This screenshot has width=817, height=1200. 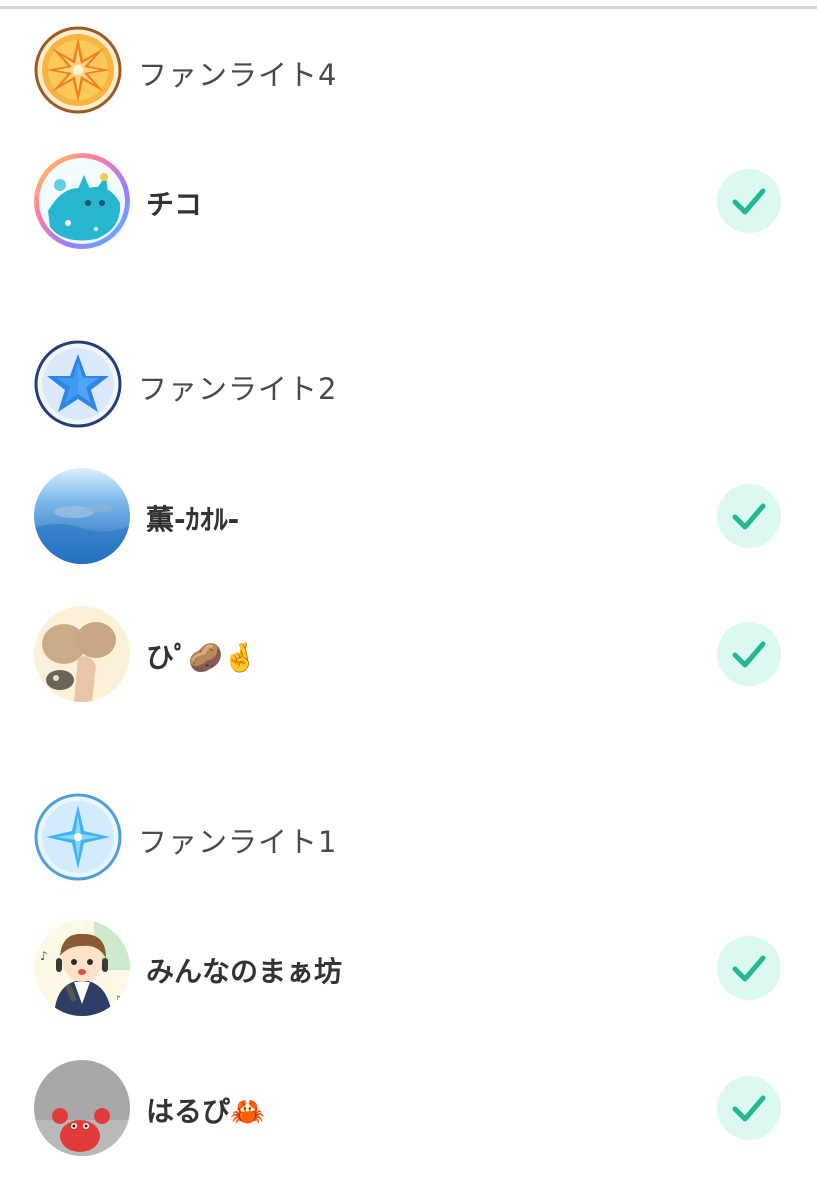 I want to click on level-label: ファンライト2, so click(x=238, y=389).